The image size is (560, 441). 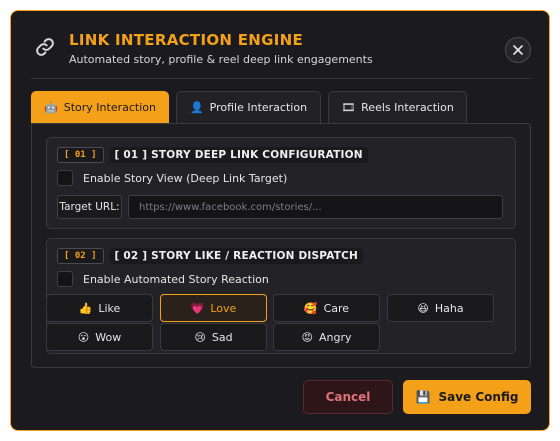 I want to click on reaction-care-button: 🥰 Care, so click(x=326, y=308).